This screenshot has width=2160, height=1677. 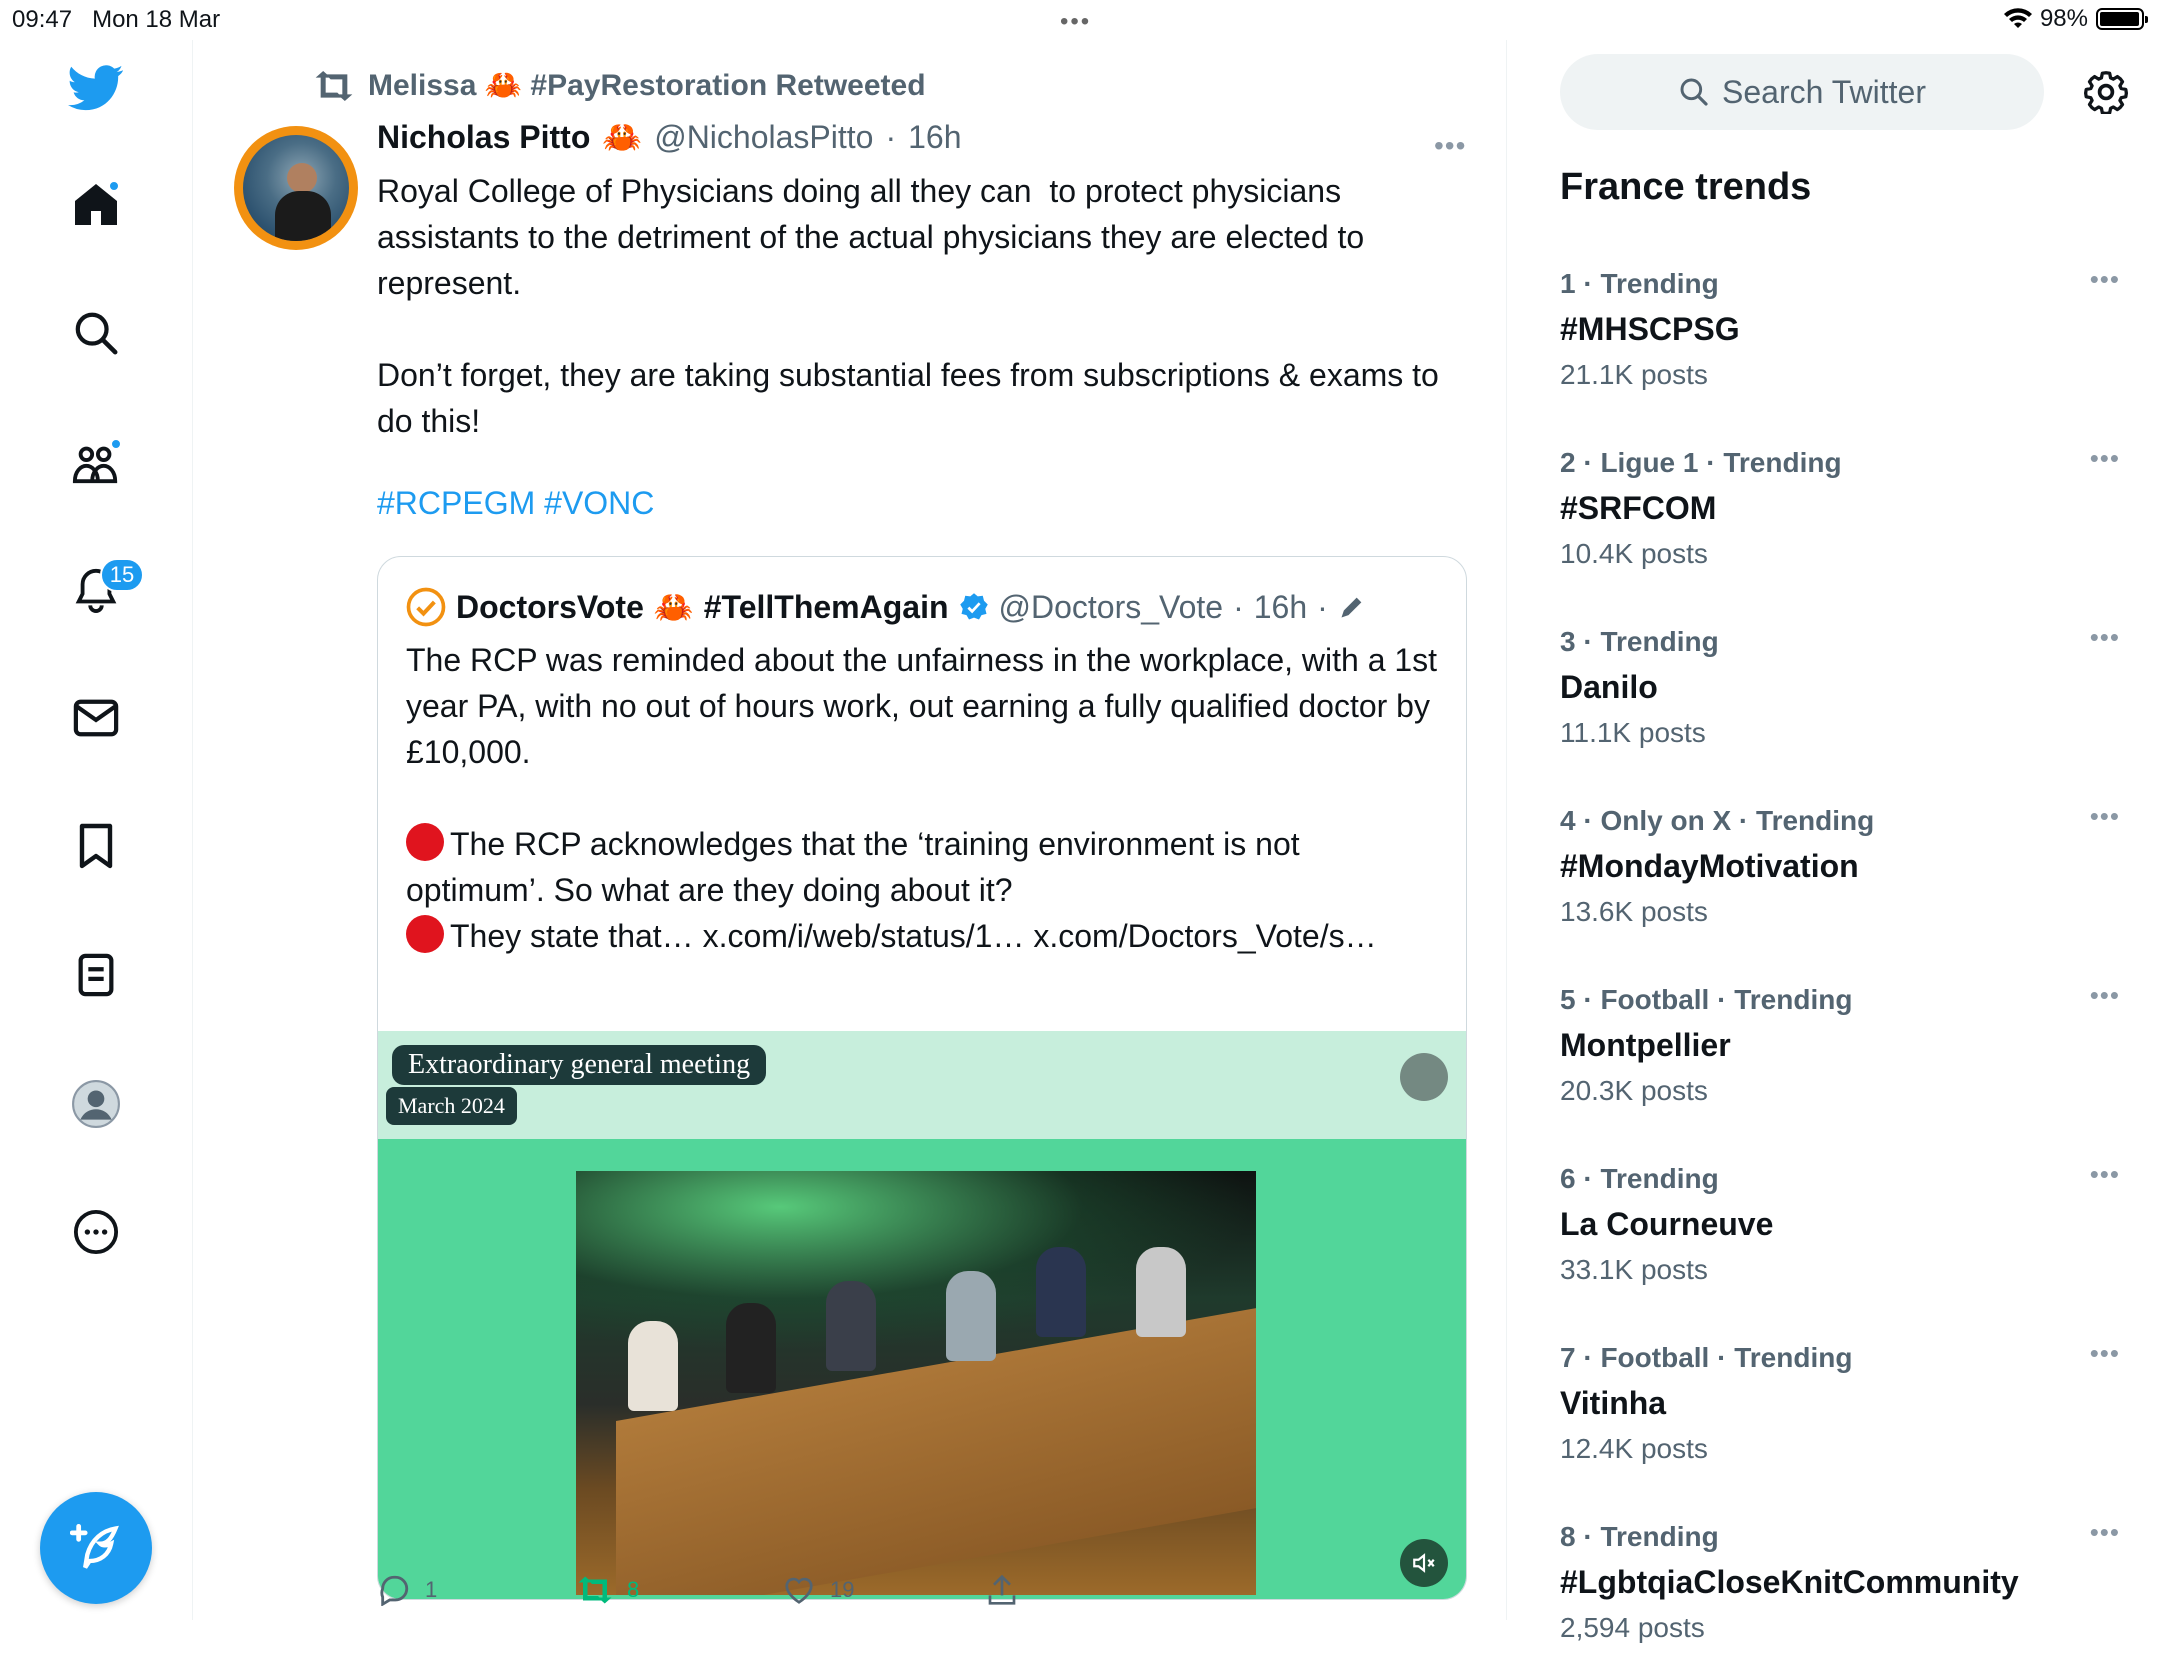 What do you see at coordinates (1639, 283) in the screenshot?
I see `trend-meta: 1 · Trending` at bounding box center [1639, 283].